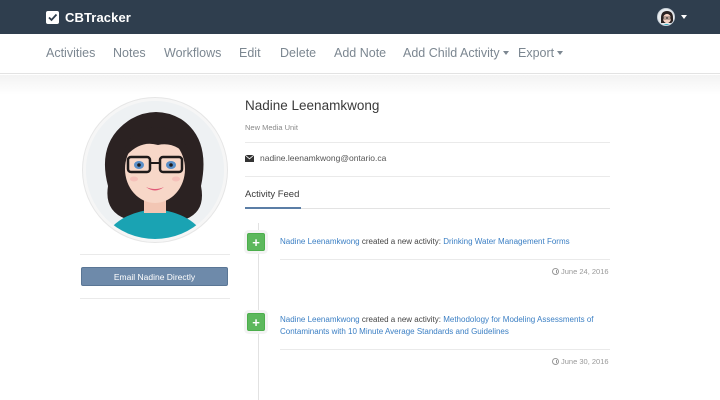 The width and height of the screenshot is (720, 400). Describe the element at coordinates (323, 158) in the screenshot. I see `profile-email: nadine.leenamkwong@ontario.ca` at that location.